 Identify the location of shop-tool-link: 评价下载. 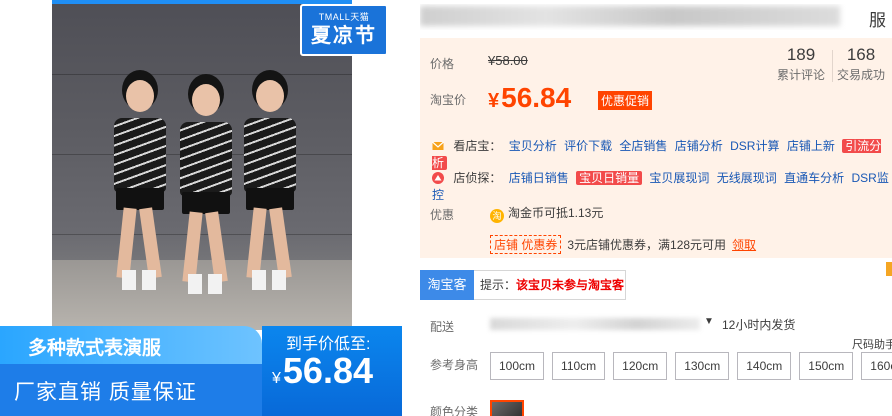
(588, 146).